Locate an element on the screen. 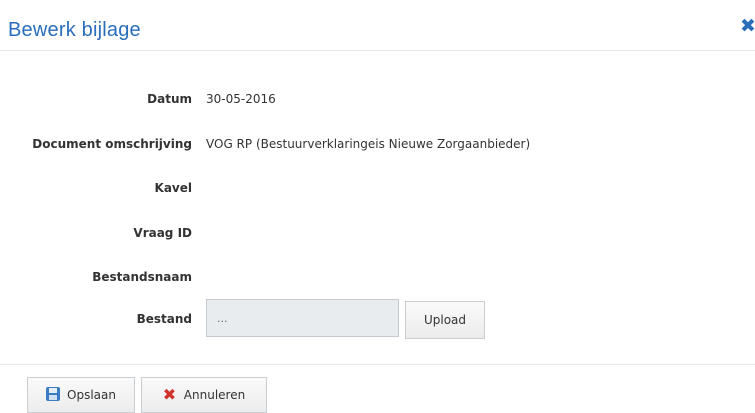 This screenshot has height=413, width=755. footer-divider is located at coordinates (377, 364).